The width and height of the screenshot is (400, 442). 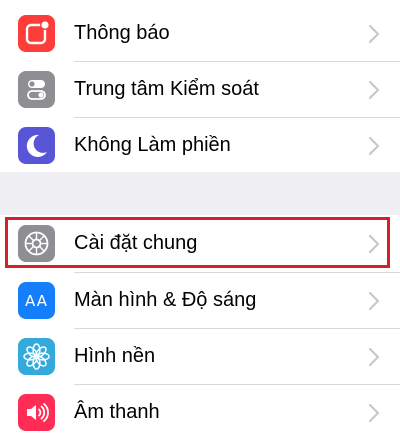 I want to click on row-display-brightness: AA Màn hình & Độ sáng, so click(x=200, y=300).